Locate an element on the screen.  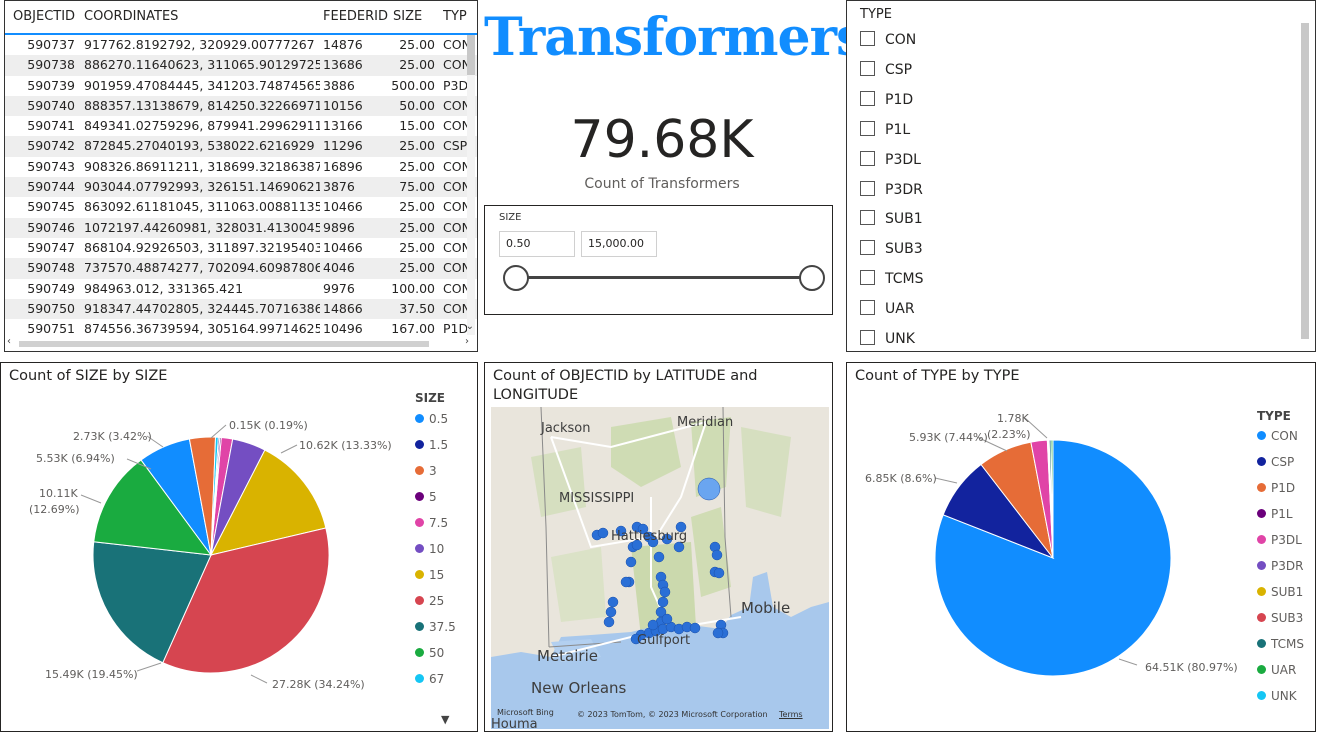
type-slicer-item: SUB1 is located at coordinates (891, 219).